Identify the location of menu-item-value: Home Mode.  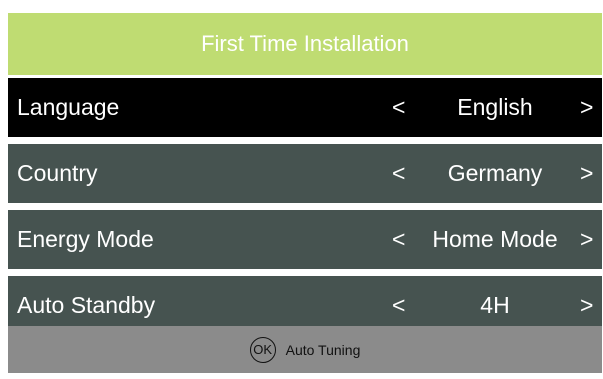
(495, 239).